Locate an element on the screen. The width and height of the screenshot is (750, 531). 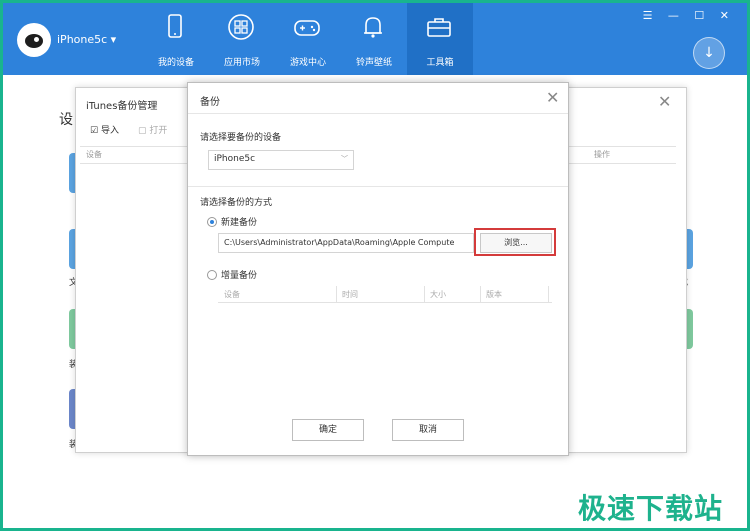
incremental-backup-radio is located at coordinates (212, 275).